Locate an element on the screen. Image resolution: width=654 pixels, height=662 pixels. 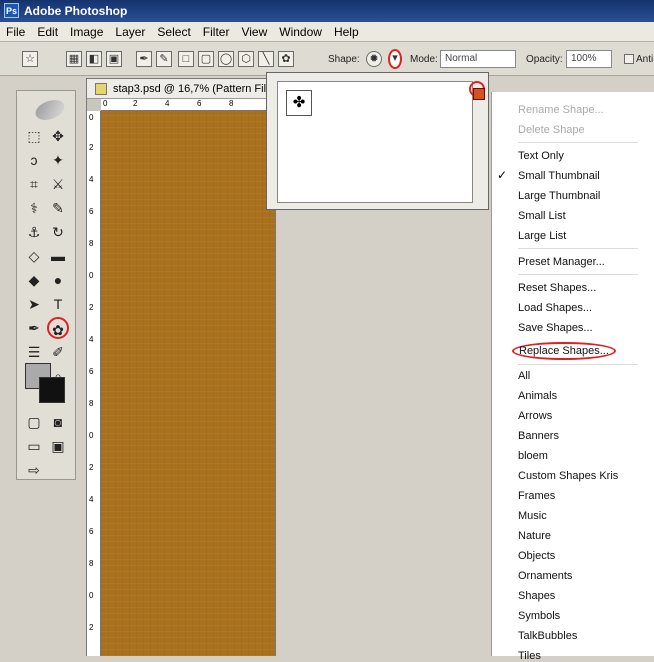
mode-select: Normal is located at coordinates (478, 59).